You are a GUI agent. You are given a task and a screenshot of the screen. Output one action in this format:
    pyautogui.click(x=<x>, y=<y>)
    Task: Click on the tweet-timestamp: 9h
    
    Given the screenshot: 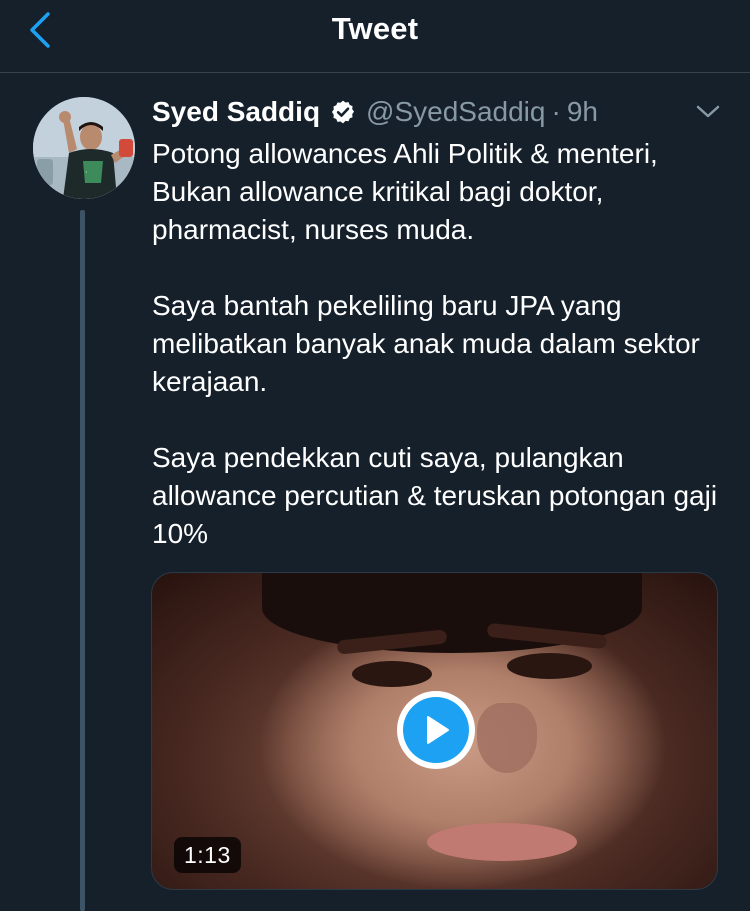 What is the action you would take?
    pyautogui.click(x=582, y=112)
    